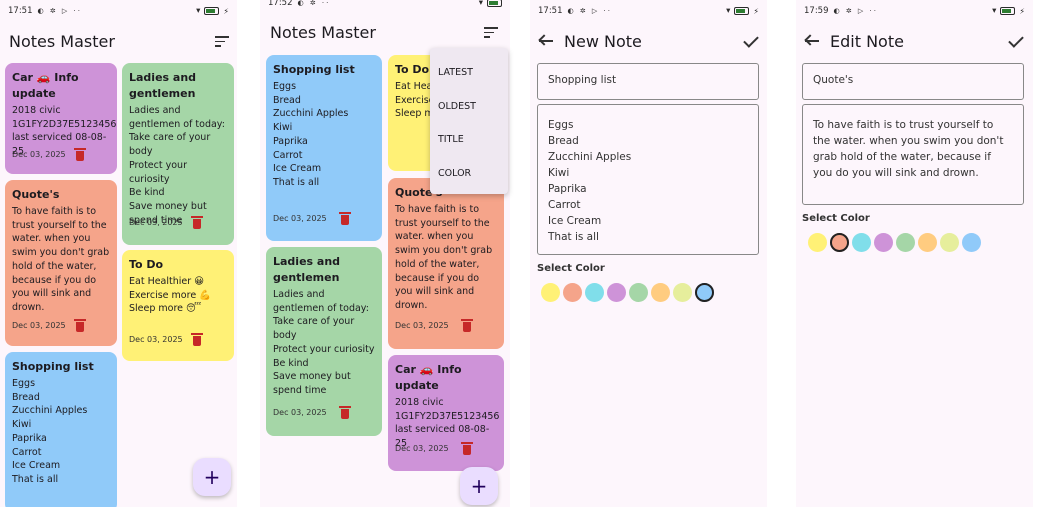  Describe the element at coordinates (469, 140) in the screenshot. I see `sort-menu-item-title: TITLE` at that location.